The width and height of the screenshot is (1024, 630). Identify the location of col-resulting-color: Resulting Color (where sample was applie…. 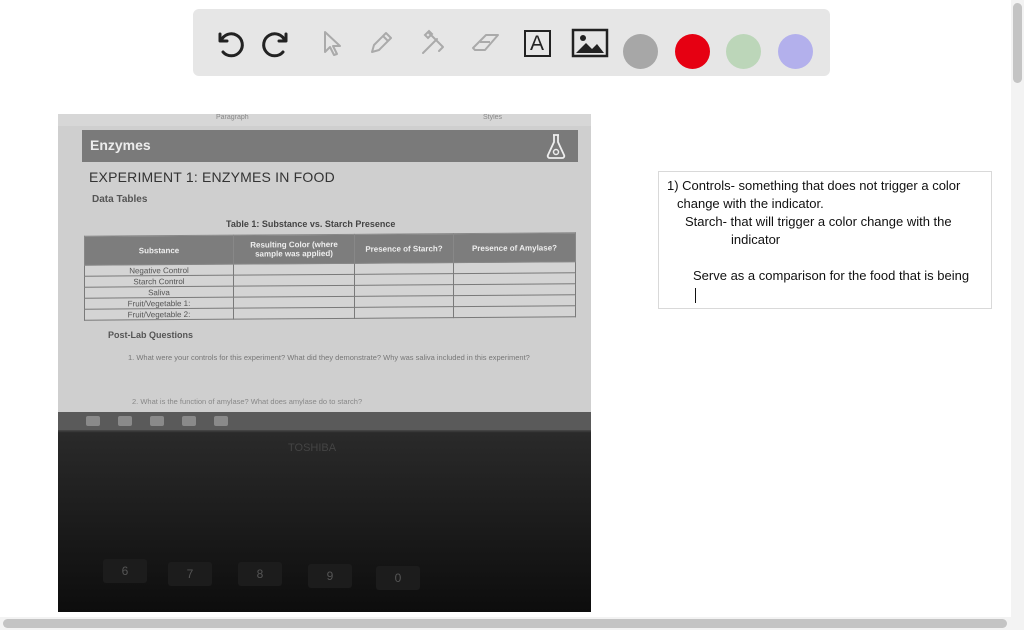
(294, 249).